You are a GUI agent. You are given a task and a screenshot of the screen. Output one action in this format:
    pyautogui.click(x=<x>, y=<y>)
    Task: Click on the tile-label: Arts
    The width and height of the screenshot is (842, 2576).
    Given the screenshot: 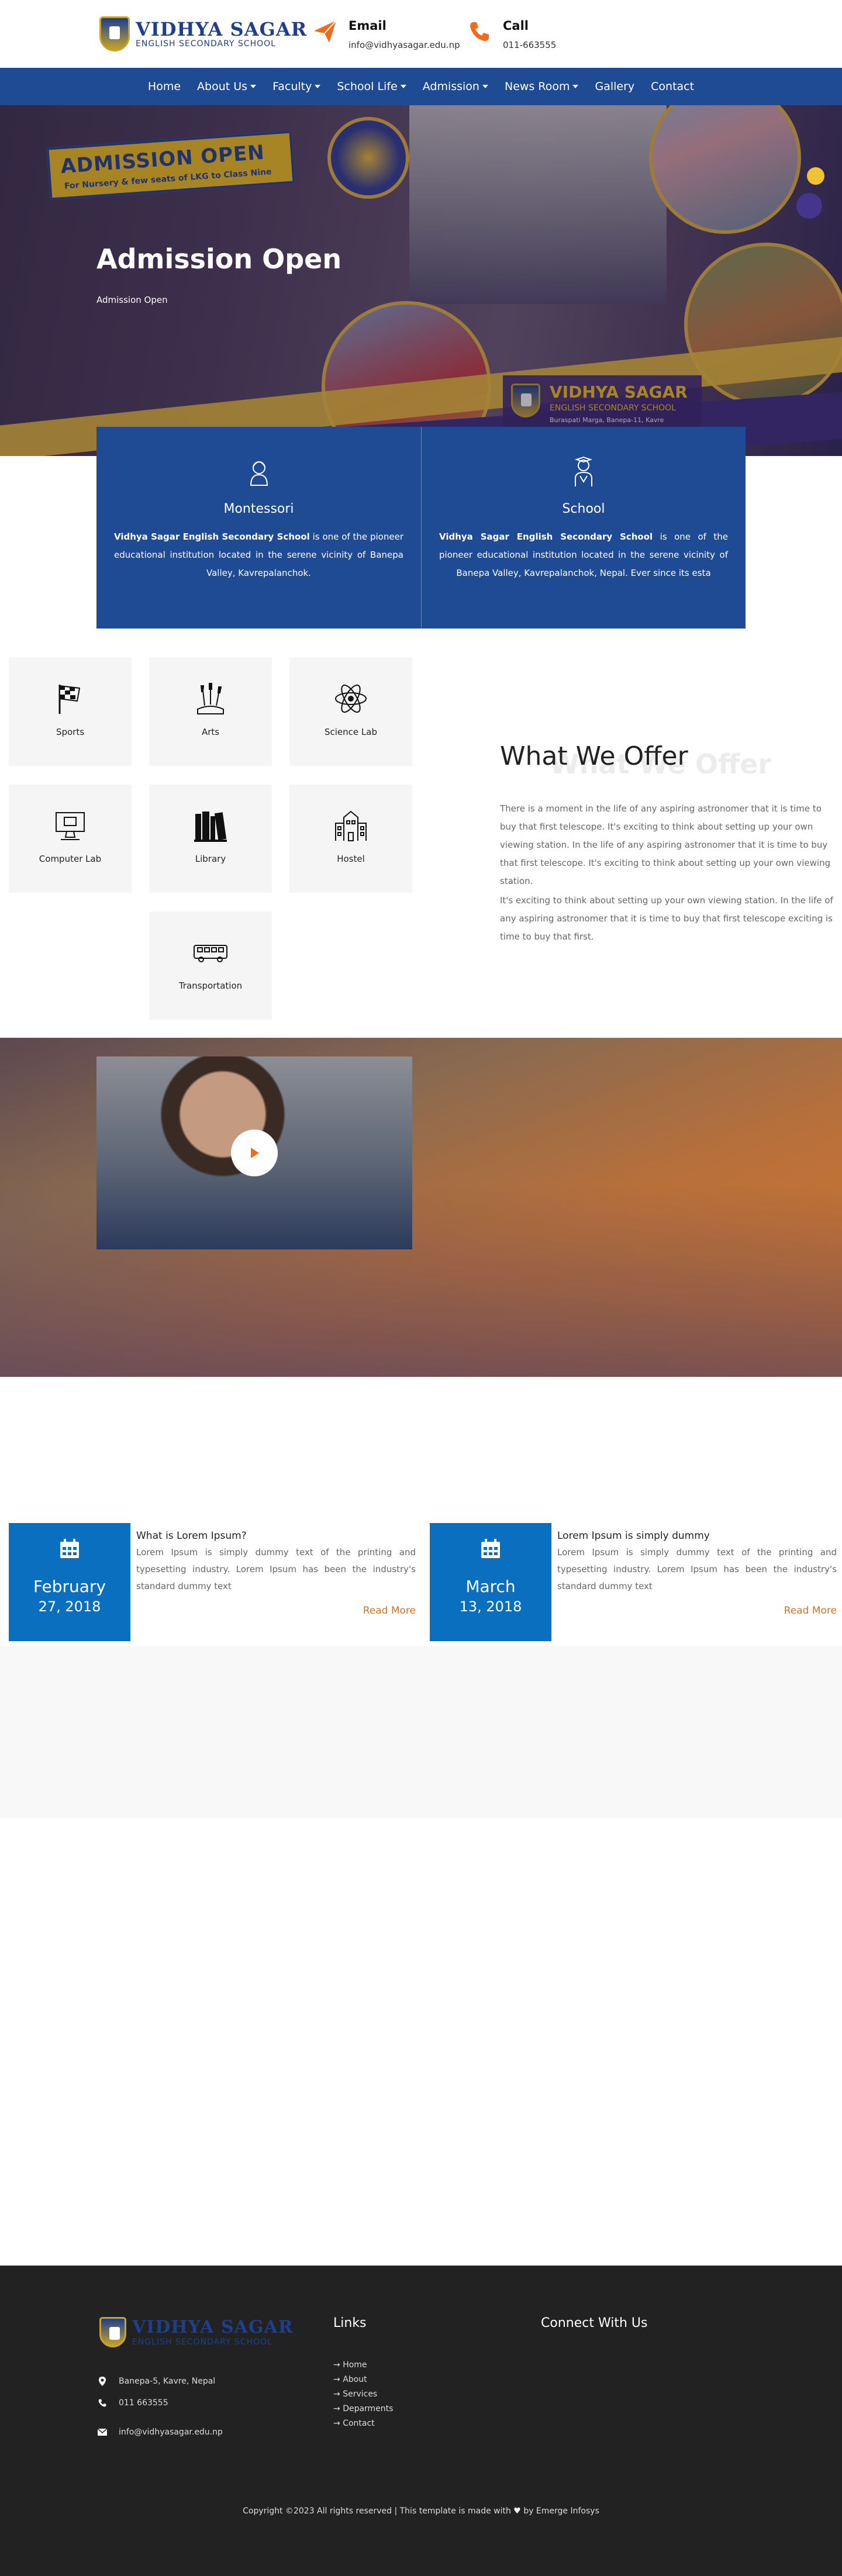 What is the action you would take?
    pyautogui.click(x=210, y=732)
    